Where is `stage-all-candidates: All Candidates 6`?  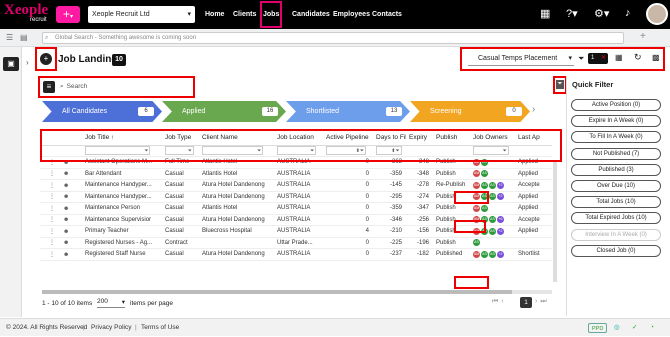 stage-all-candidates: All Candidates 6 is located at coordinates (102, 111).